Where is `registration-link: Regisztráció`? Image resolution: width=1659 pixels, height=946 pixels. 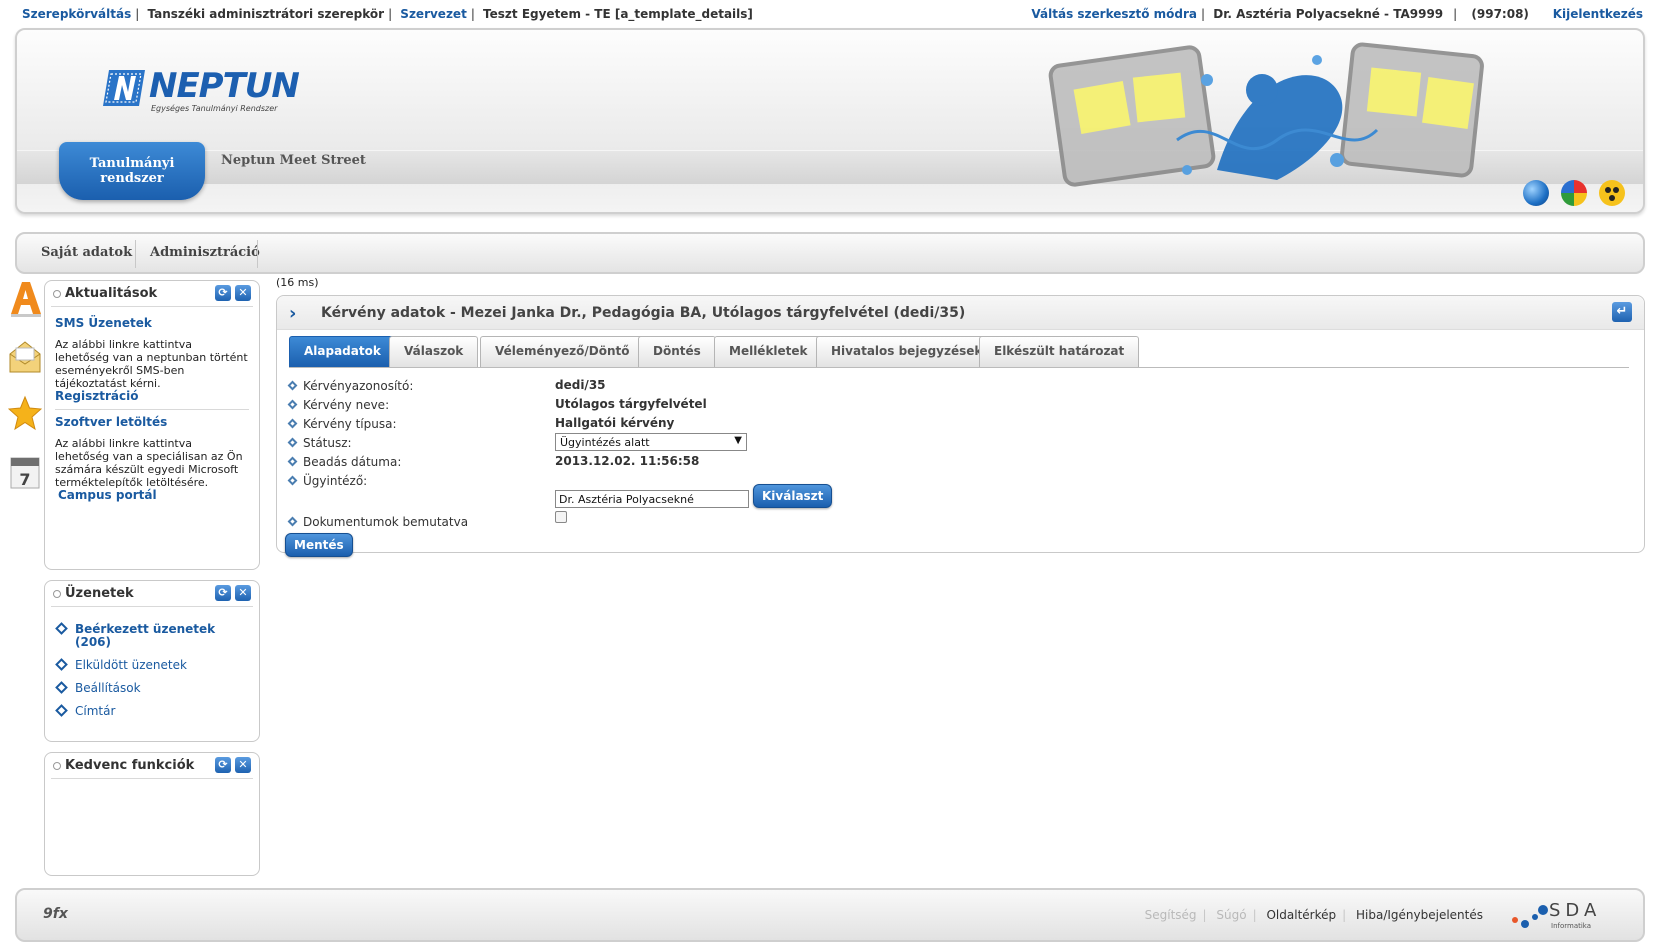
registration-link: Regisztráció is located at coordinates (96, 396).